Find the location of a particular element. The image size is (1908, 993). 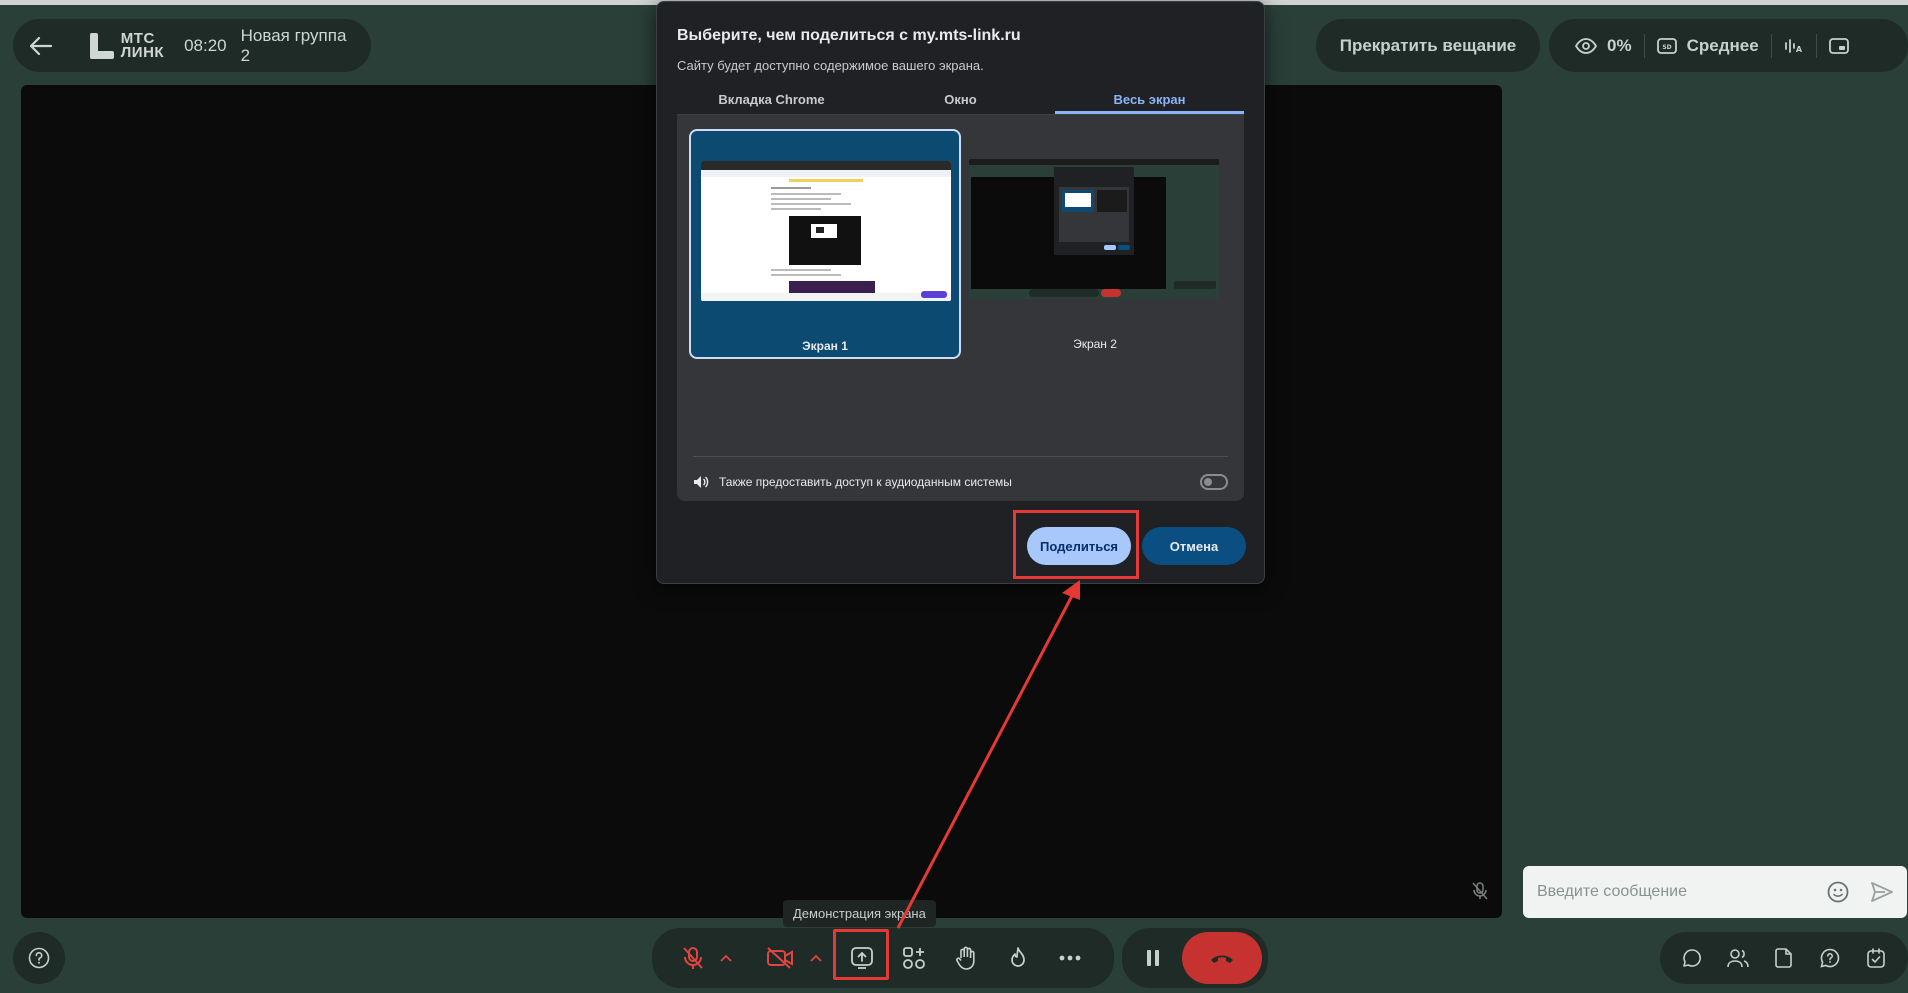

svg-text: SD is located at coordinates (1666, 47).